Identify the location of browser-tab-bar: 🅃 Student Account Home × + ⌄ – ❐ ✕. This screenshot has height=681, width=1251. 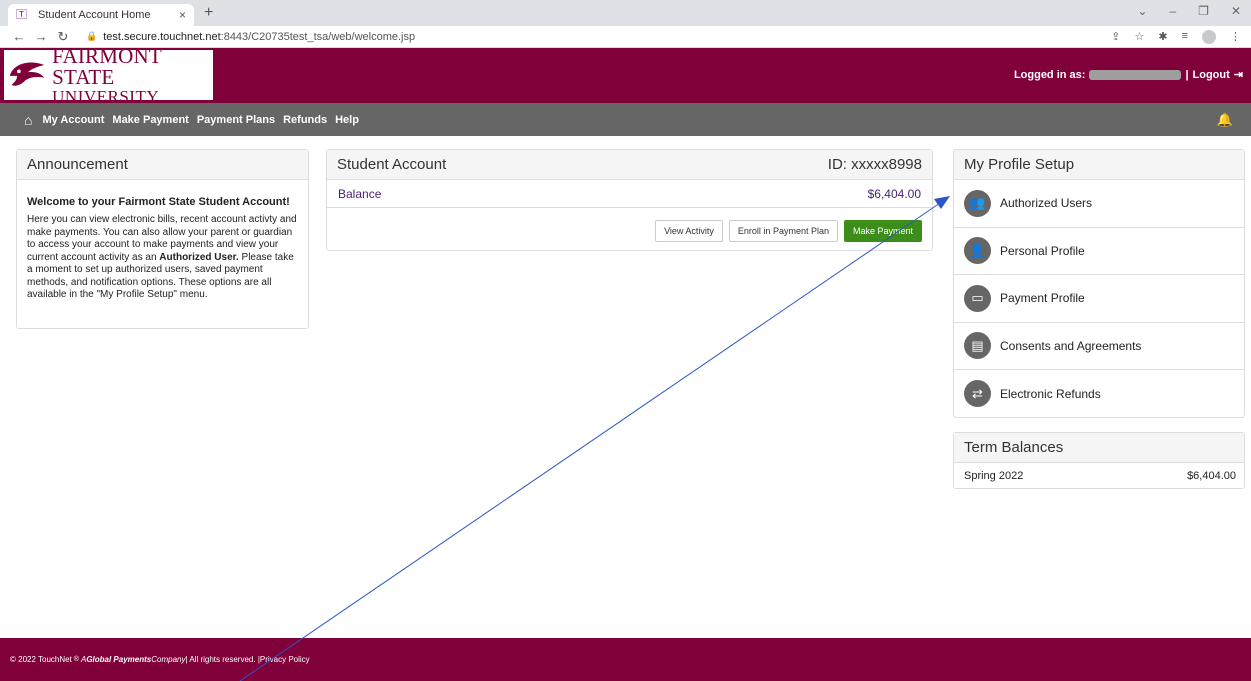
(625, 13).